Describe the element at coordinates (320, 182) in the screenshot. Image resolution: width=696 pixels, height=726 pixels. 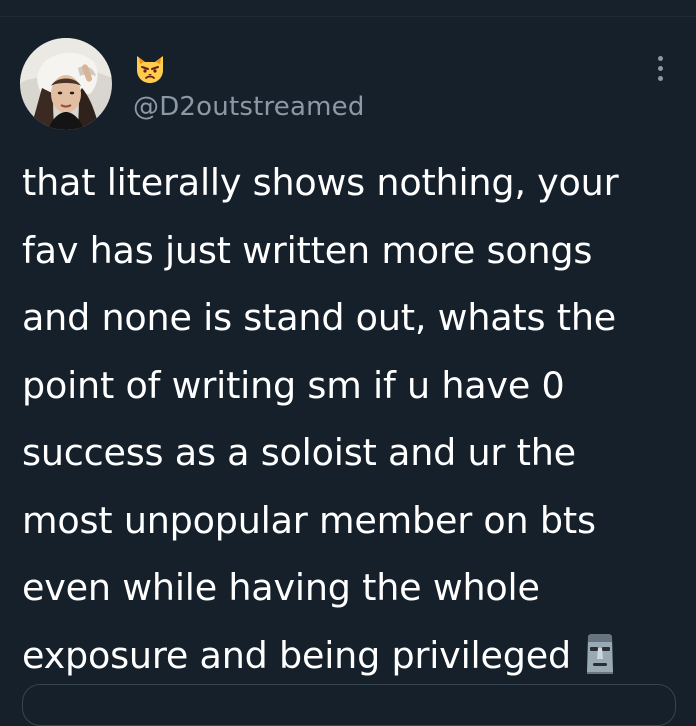
I see `tweet-text-line: that literally shows nothing, your` at that location.